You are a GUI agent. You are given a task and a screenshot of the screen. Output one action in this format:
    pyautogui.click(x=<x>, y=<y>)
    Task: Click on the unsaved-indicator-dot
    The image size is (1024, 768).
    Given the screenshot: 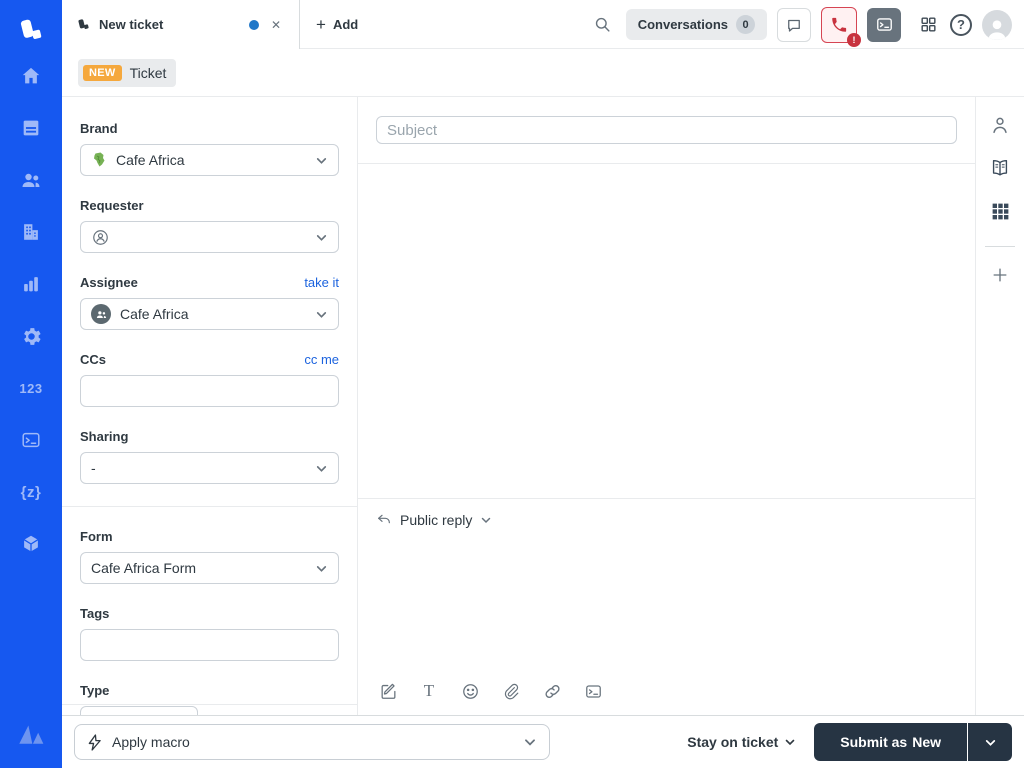 What is the action you would take?
    pyautogui.click(x=253, y=24)
    